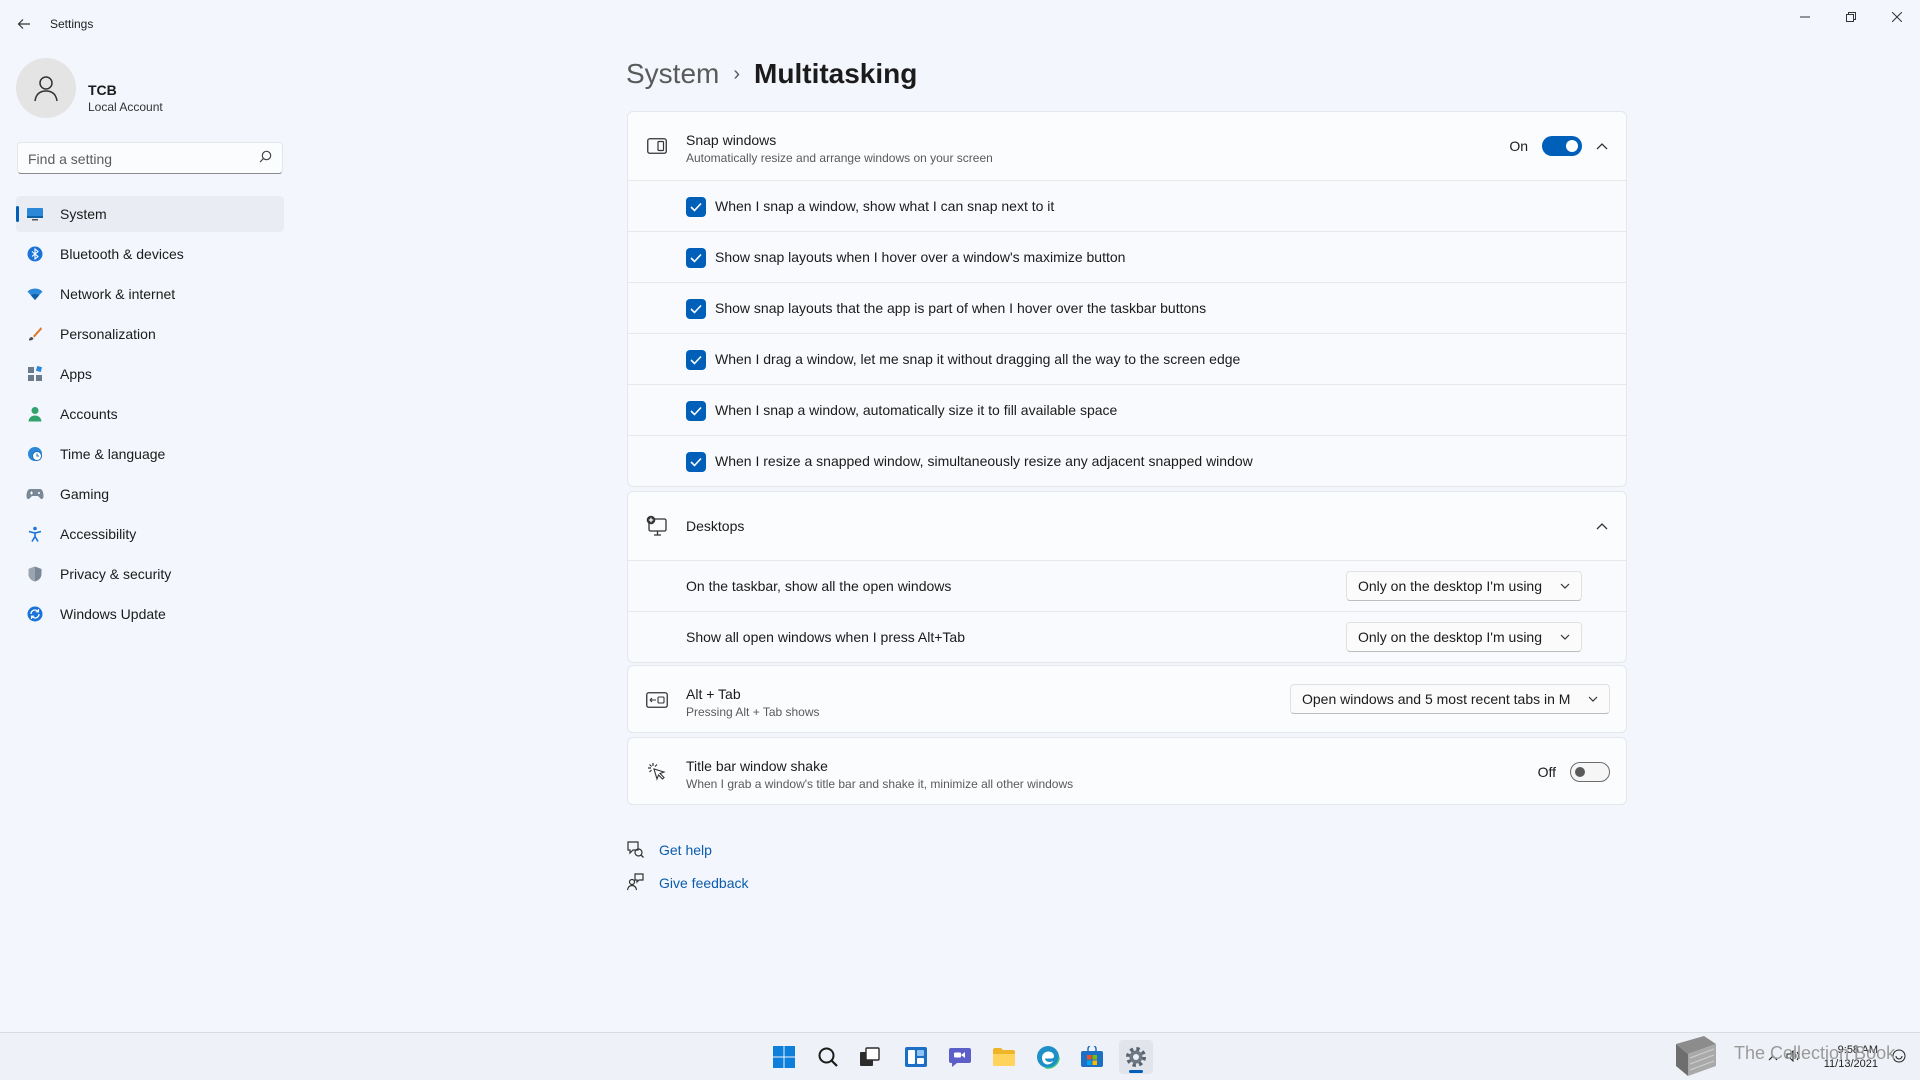 This screenshot has height=1080, width=1920. What do you see at coordinates (150, 214) in the screenshot?
I see `sidebar-item-system: System` at bounding box center [150, 214].